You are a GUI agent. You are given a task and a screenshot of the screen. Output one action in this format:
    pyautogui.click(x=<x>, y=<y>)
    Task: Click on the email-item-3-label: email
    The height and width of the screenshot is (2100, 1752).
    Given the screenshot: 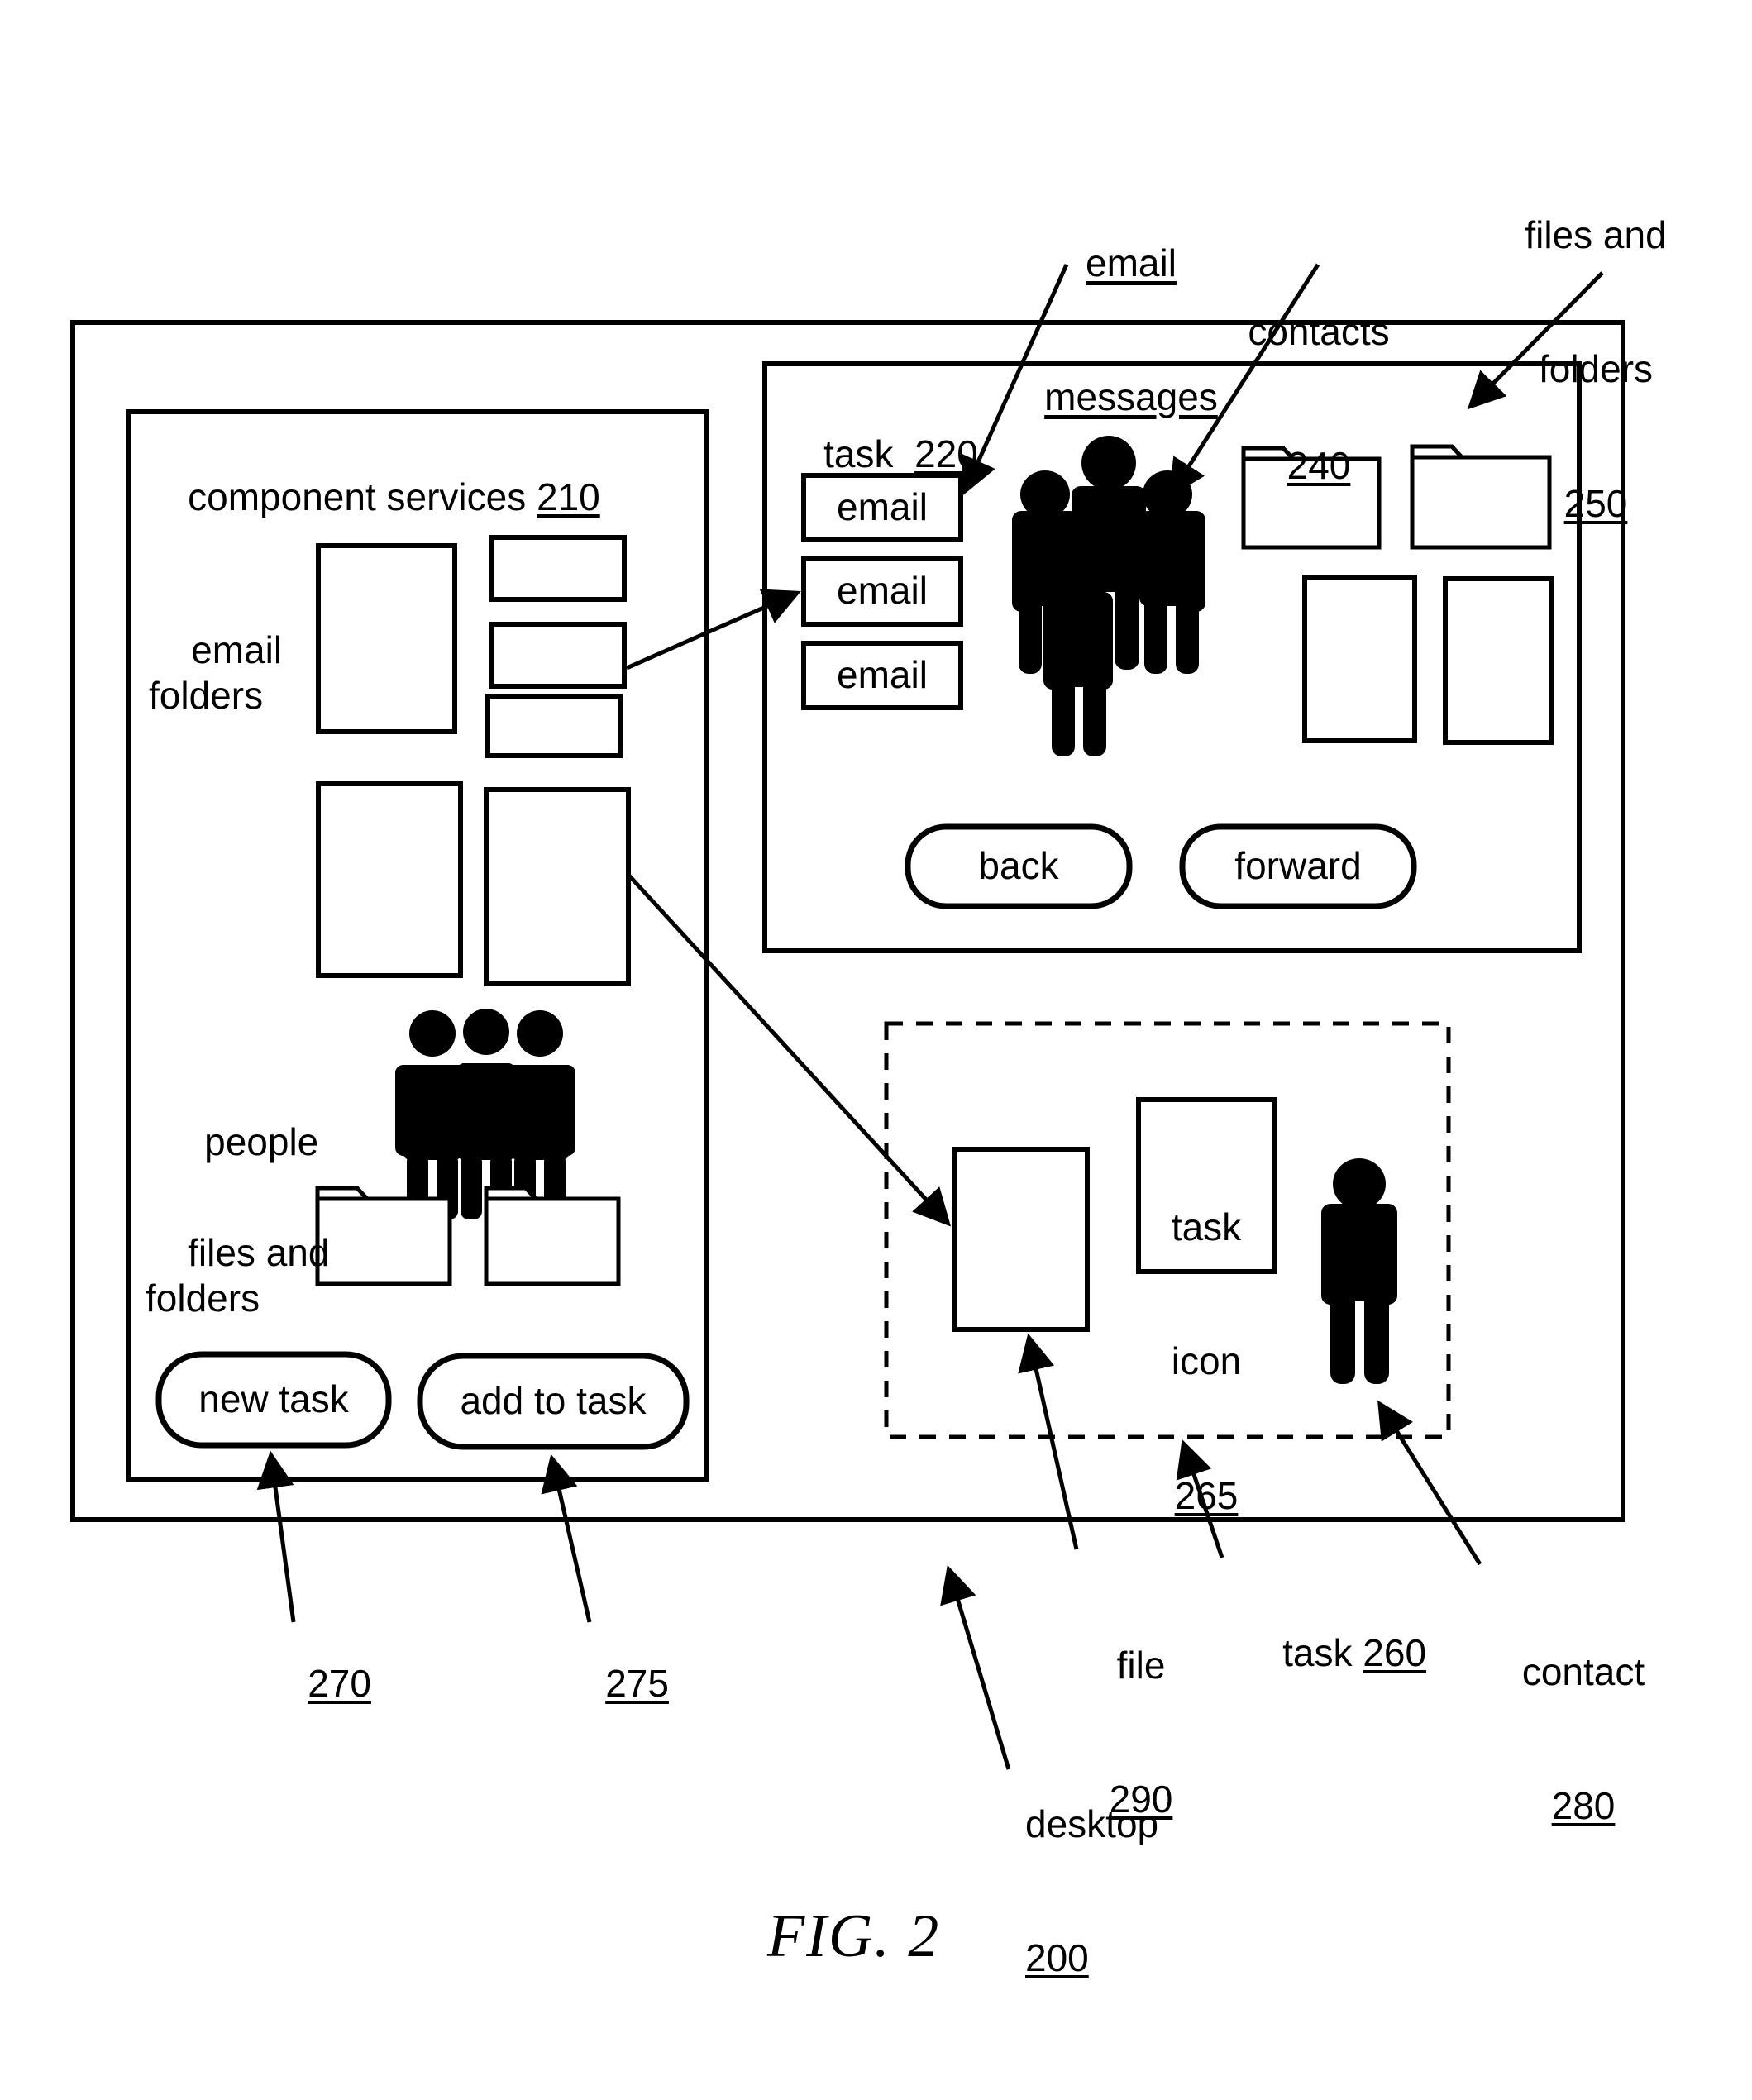 What is the action you would take?
    pyautogui.click(x=882, y=675)
    